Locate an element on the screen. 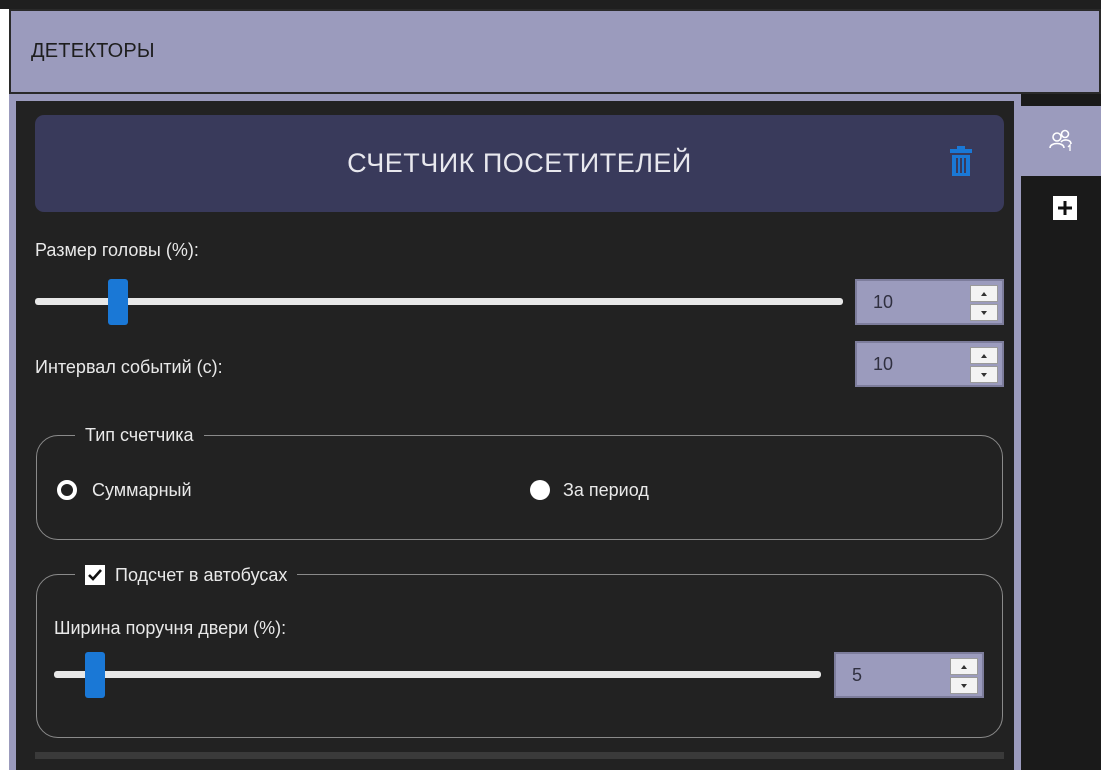 The width and height of the screenshot is (1101, 770). door-handrail-spin-buttons is located at coordinates (964, 676).